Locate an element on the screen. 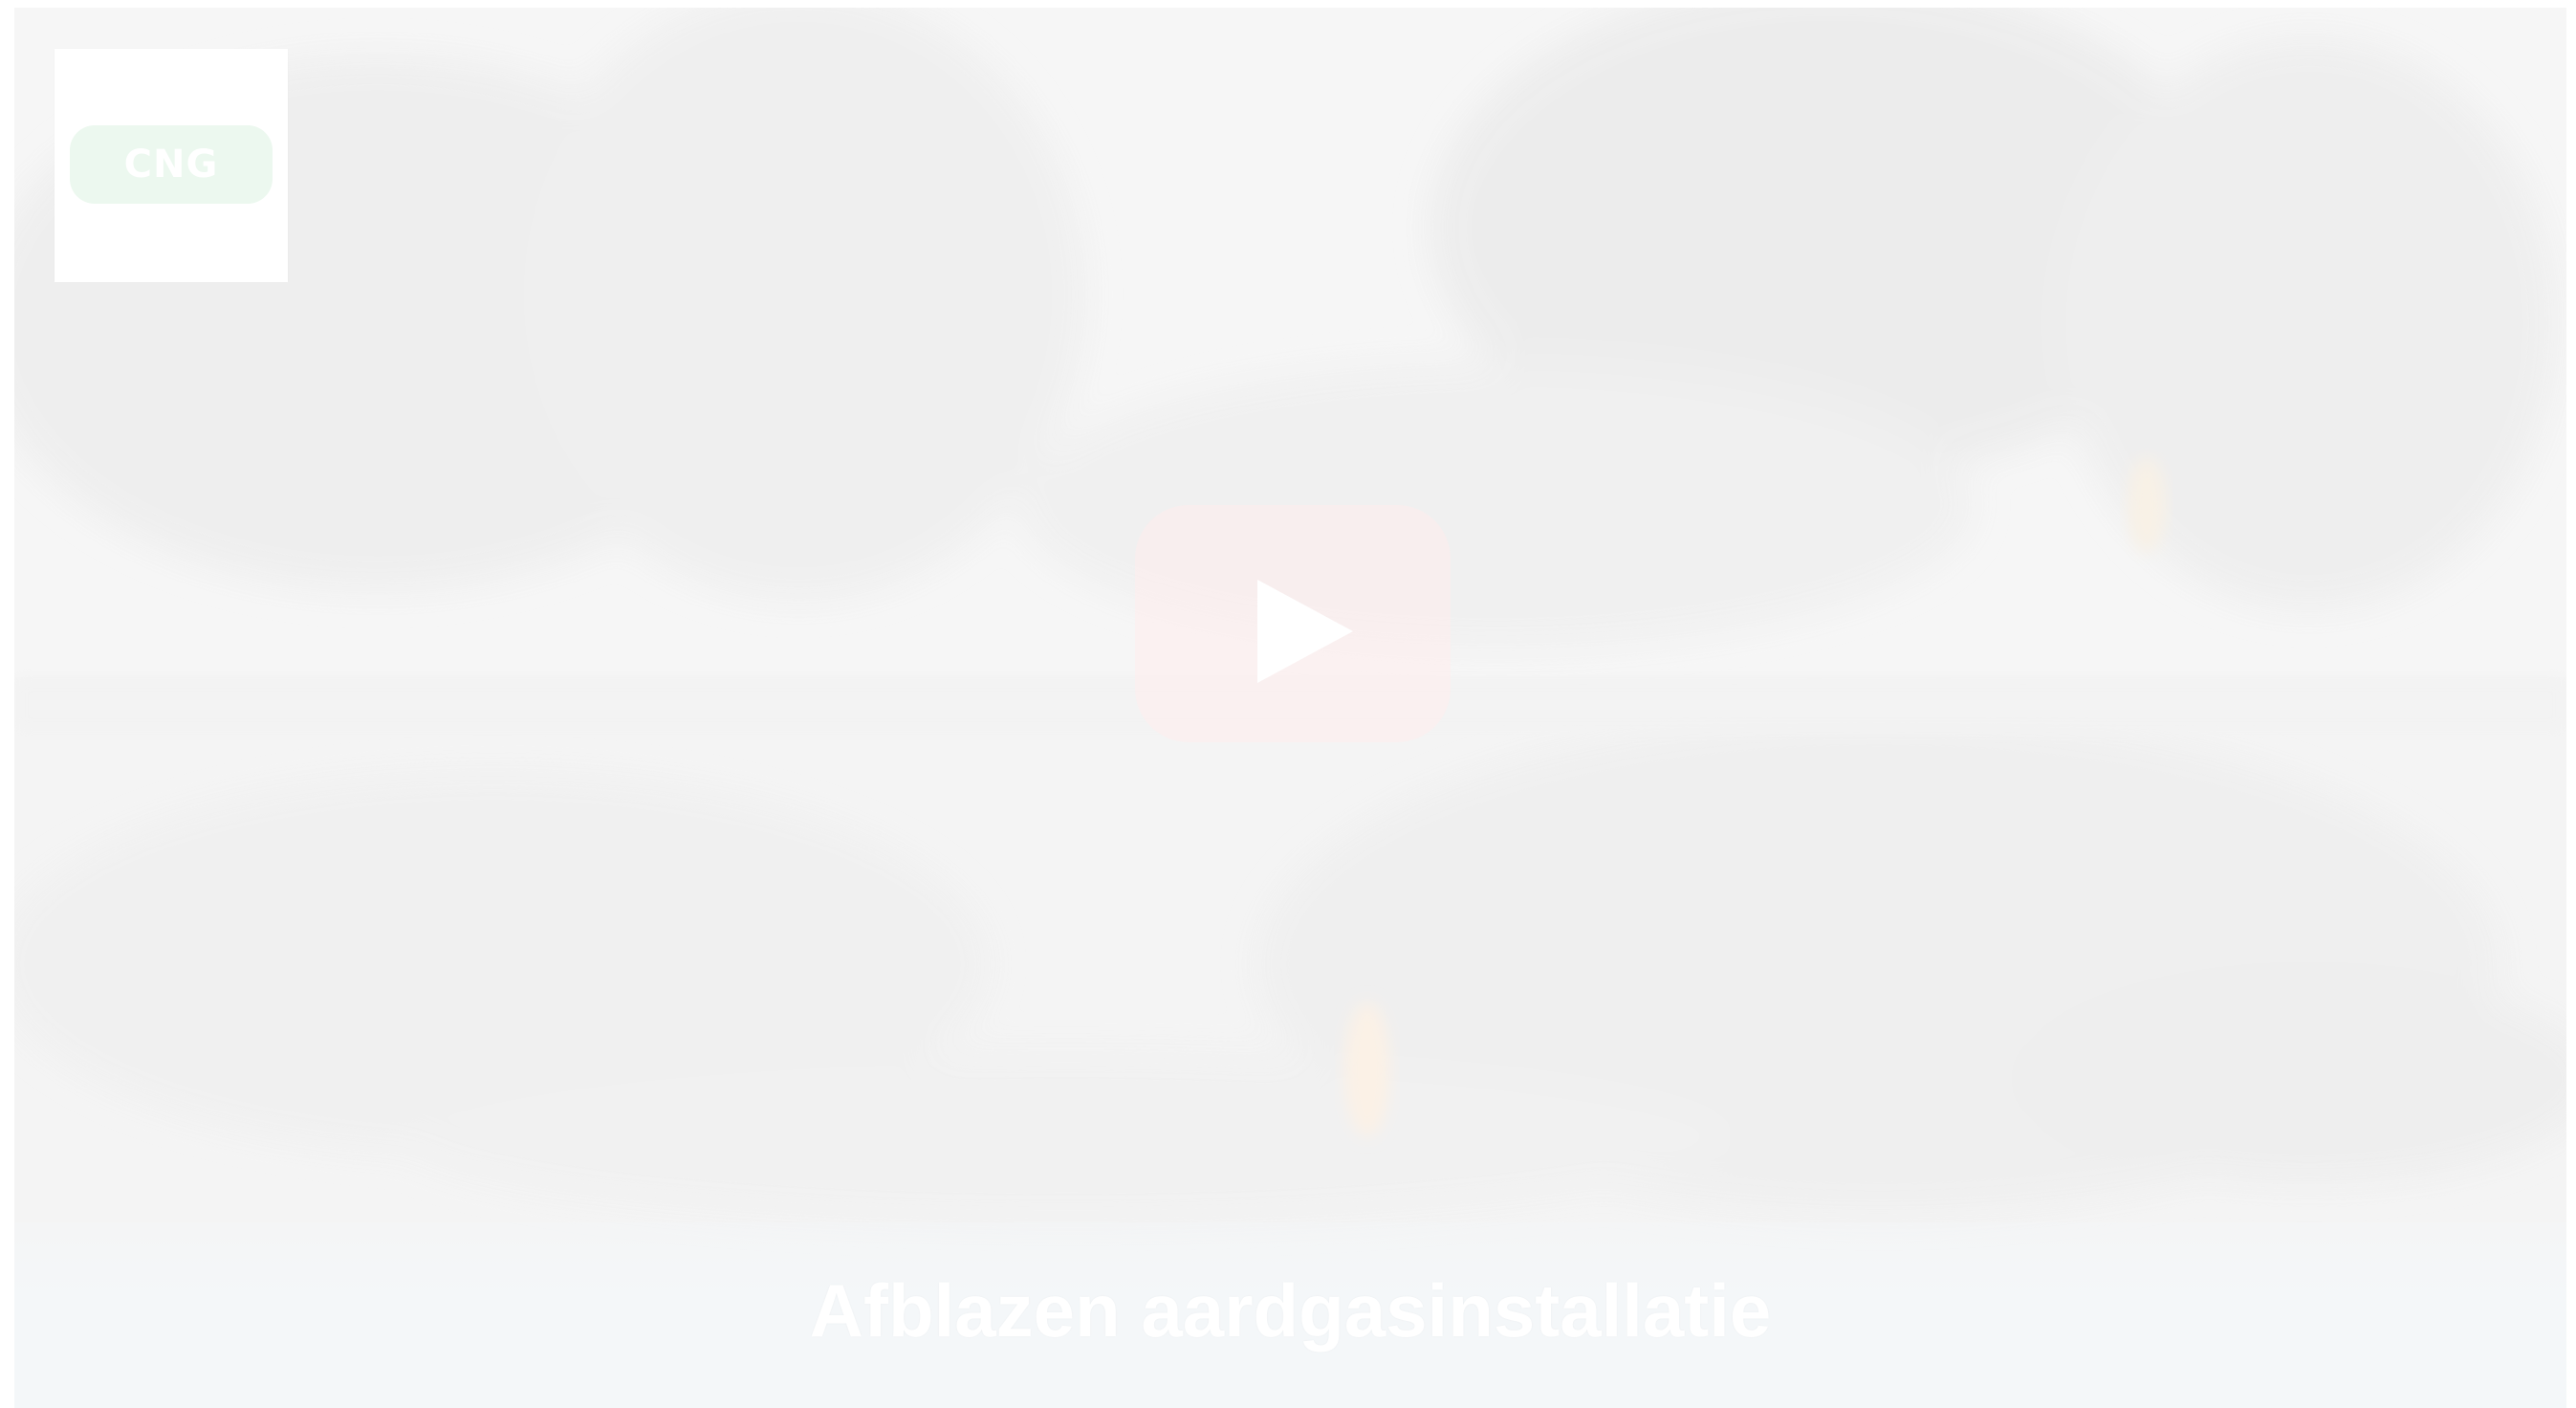 Image resolution: width=2576 pixels, height=1408 pixels. logo-text: CNG is located at coordinates (171, 165).